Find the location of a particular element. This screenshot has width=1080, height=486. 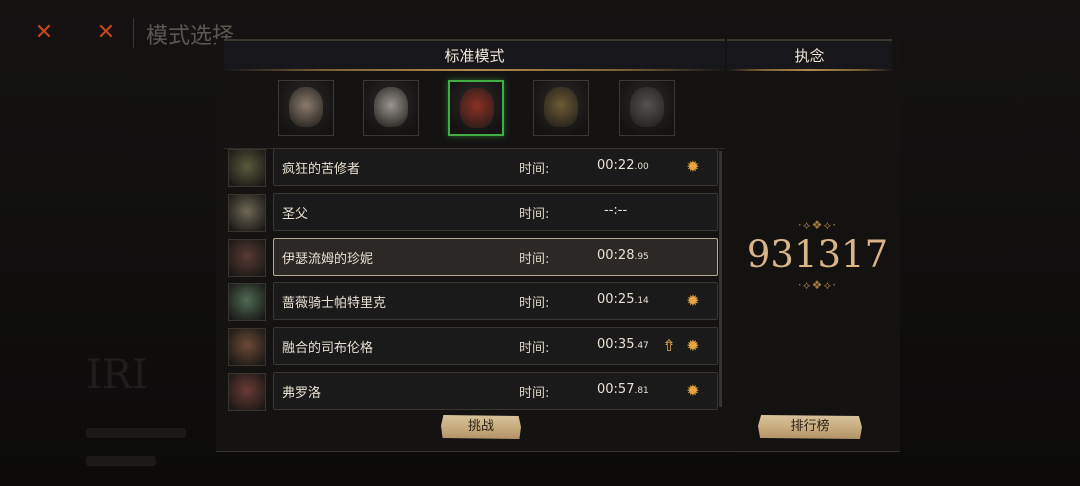

score-block: ·⟡❖⟡· 931317 ·⟡❖⟡· is located at coordinates (817, 255).